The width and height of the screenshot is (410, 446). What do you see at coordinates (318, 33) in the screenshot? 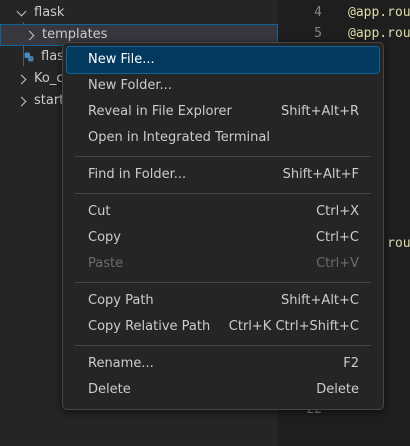
I see `line-number: 5` at bounding box center [318, 33].